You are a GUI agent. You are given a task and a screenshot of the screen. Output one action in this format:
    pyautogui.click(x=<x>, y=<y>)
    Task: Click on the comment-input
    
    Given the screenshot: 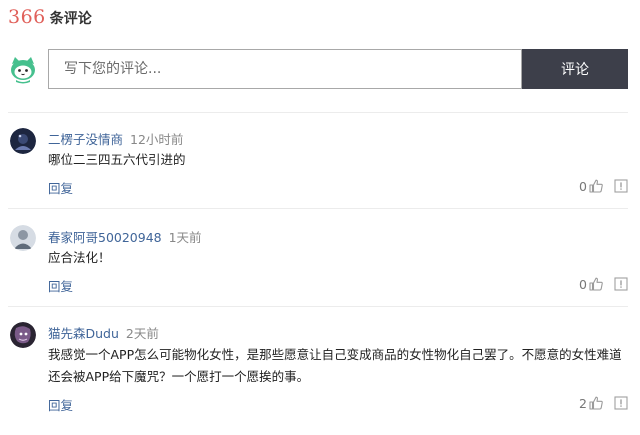 What is the action you would take?
    pyautogui.click(x=285, y=69)
    